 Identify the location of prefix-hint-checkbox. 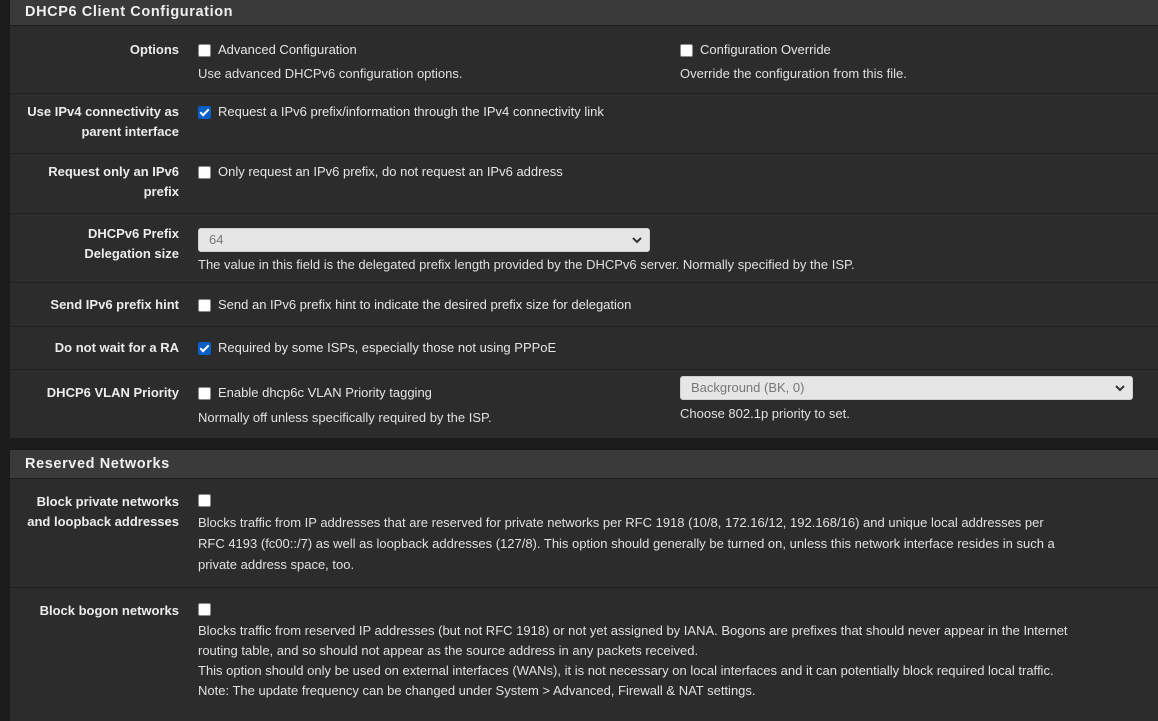
(204, 305).